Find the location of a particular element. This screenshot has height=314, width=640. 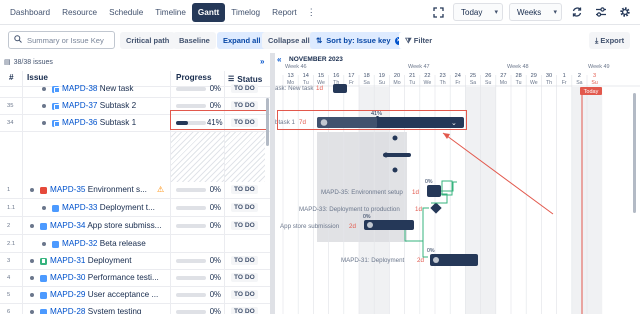

annotation-arrow is located at coordinates (498, 173).